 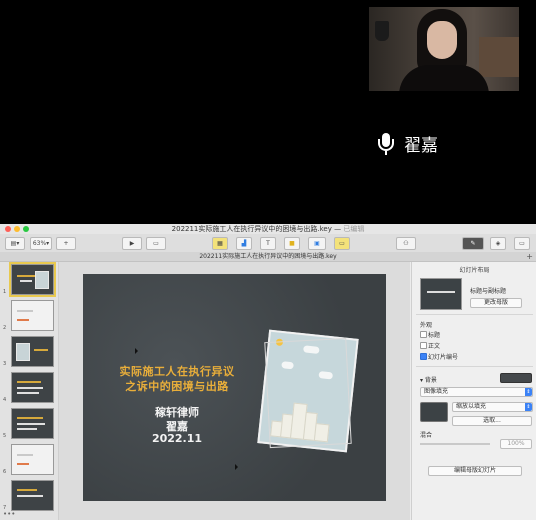 I want to click on slide-number-checkbox, so click(x=423, y=356).